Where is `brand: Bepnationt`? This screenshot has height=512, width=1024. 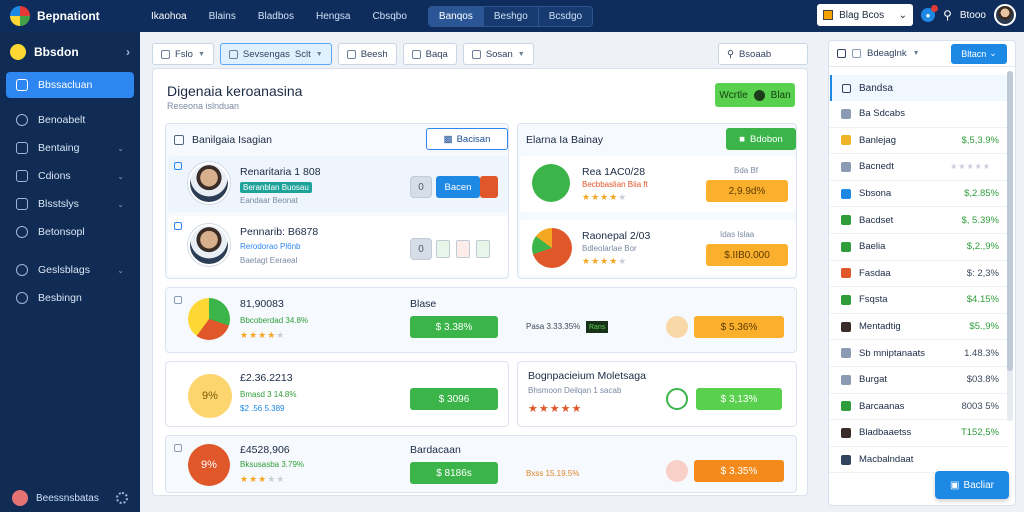
brand: Bepnationt is located at coordinates (70, 16).